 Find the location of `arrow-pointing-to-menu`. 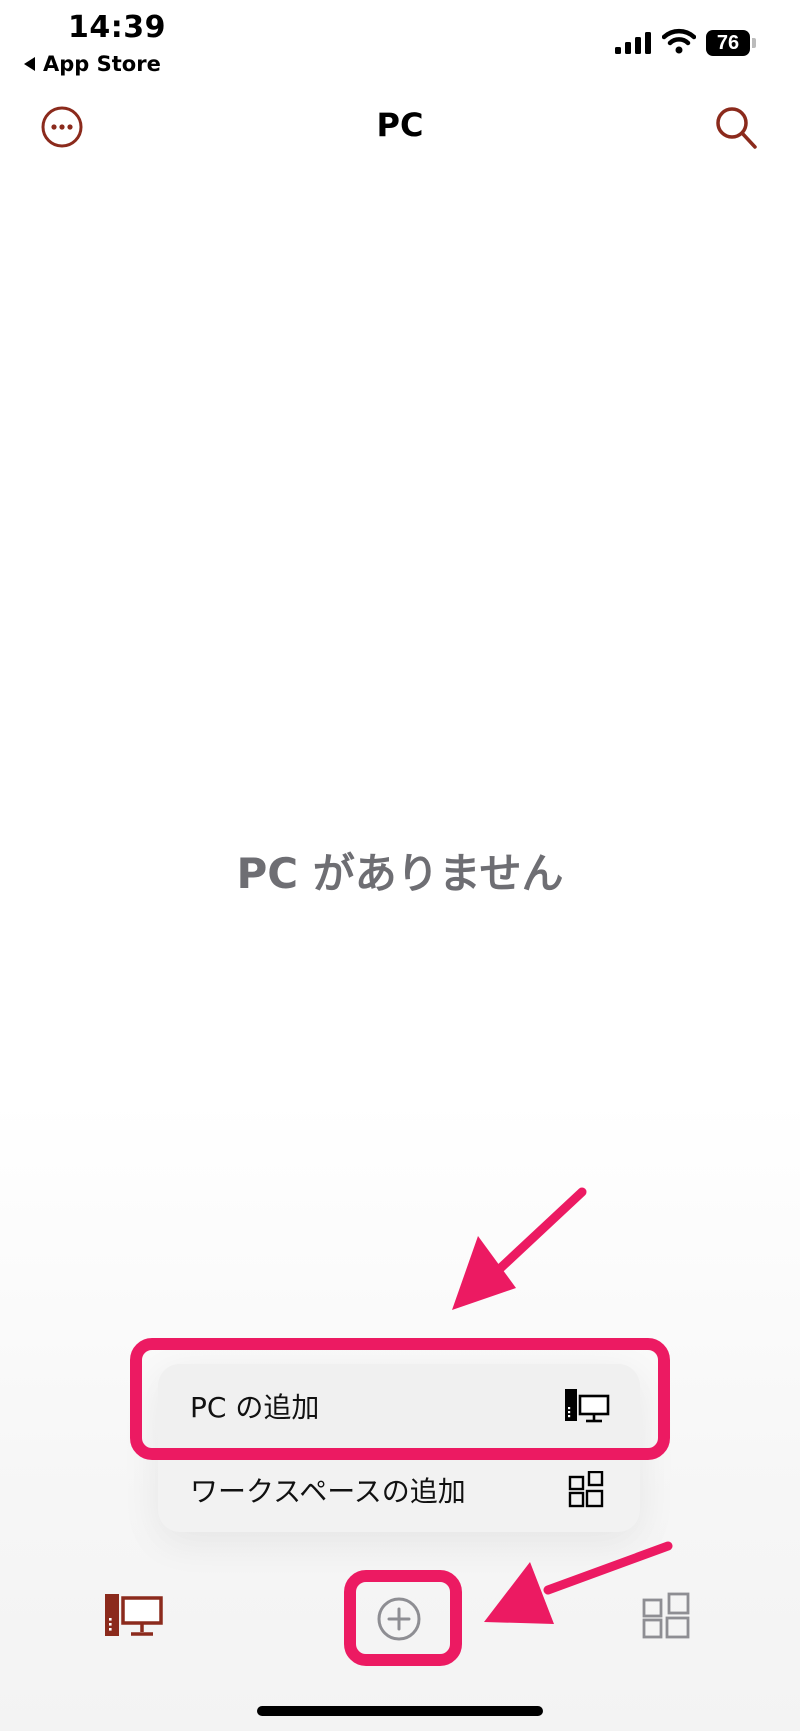

arrow-pointing-to-menu is located at coordinates (519, 1248).